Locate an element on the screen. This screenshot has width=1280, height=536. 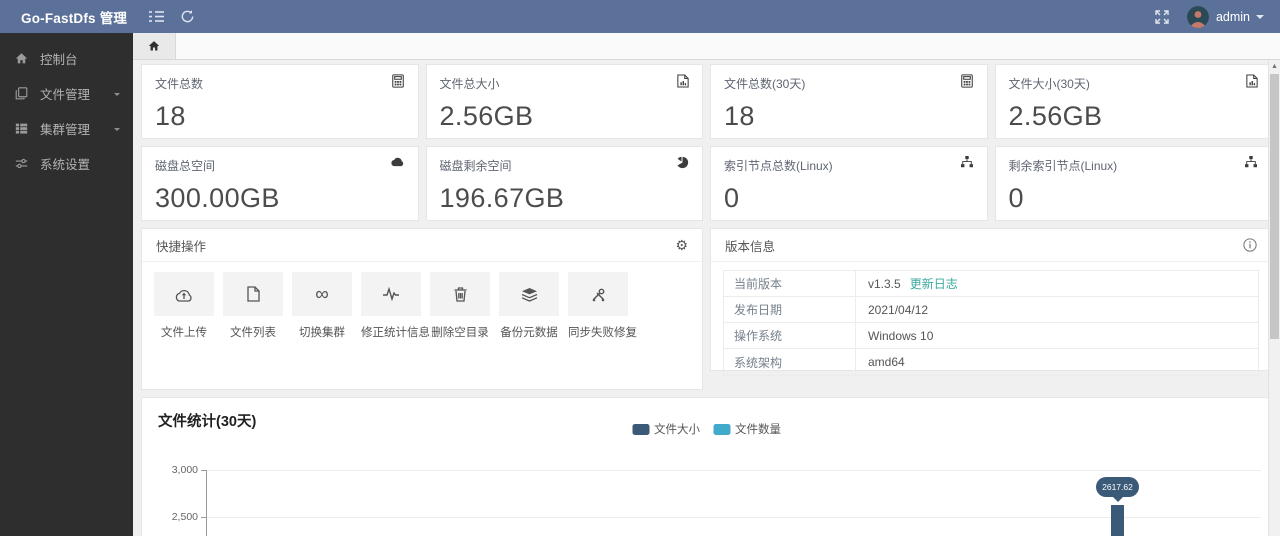
refresh-icon is located at coordinates (187, 16).